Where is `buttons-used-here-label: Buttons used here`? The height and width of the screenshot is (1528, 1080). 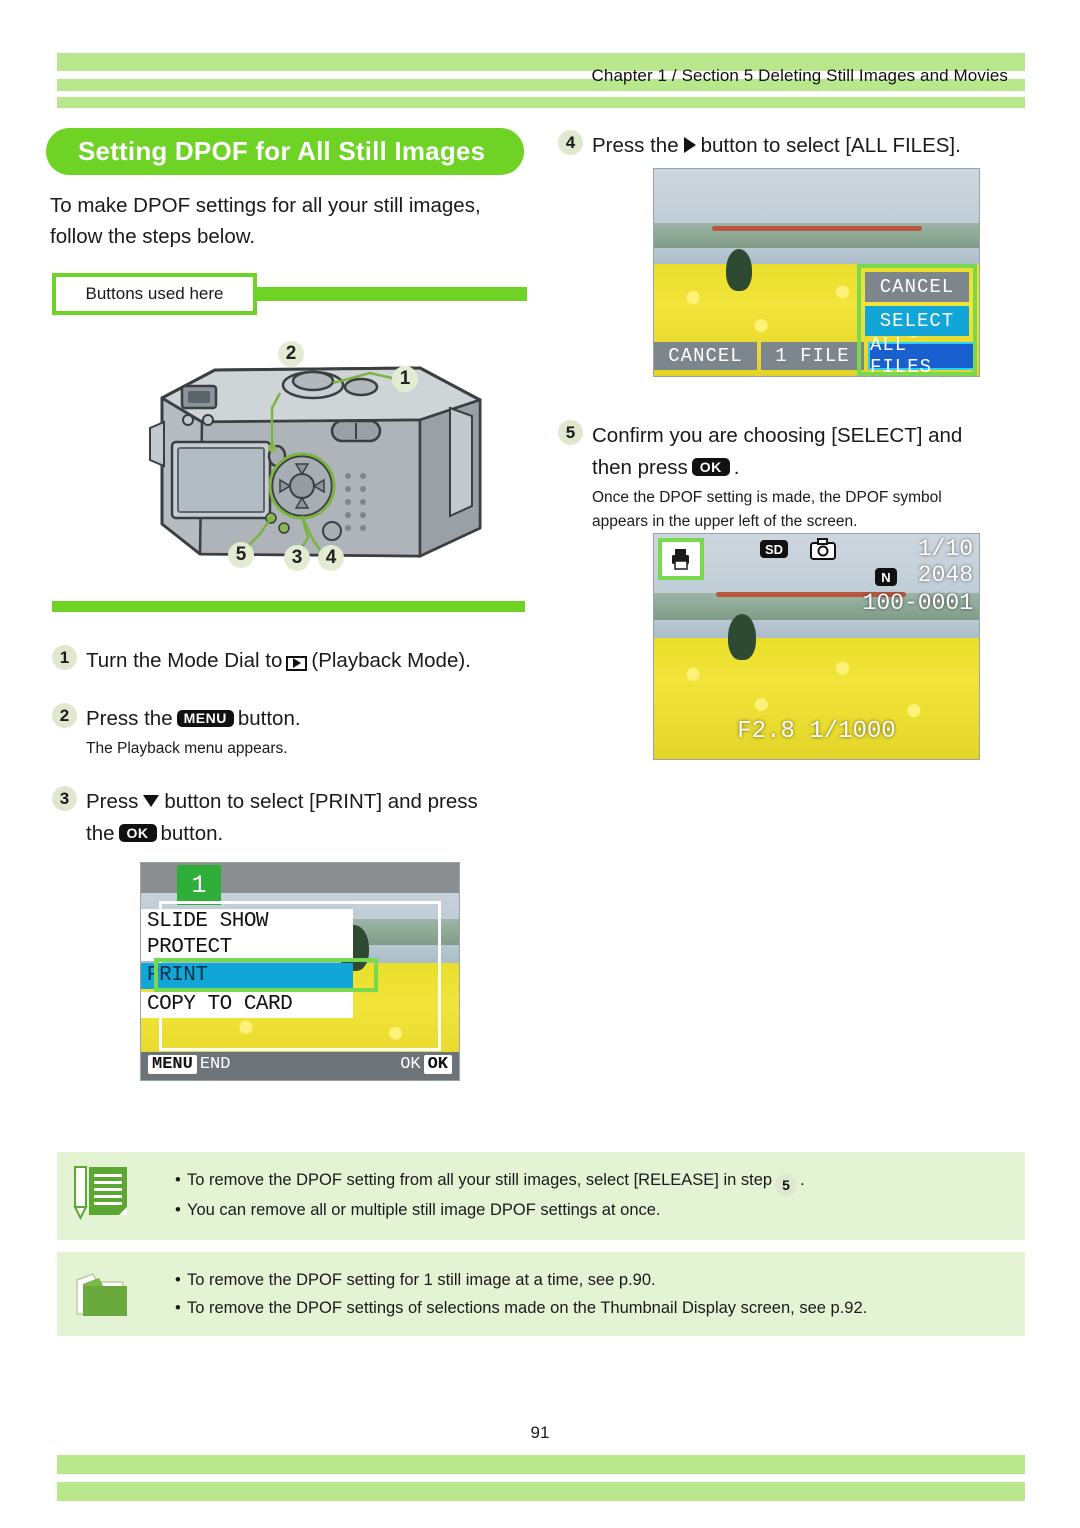 buttons-used-here-label: Buttons used here is located at coordinates (154, 294).